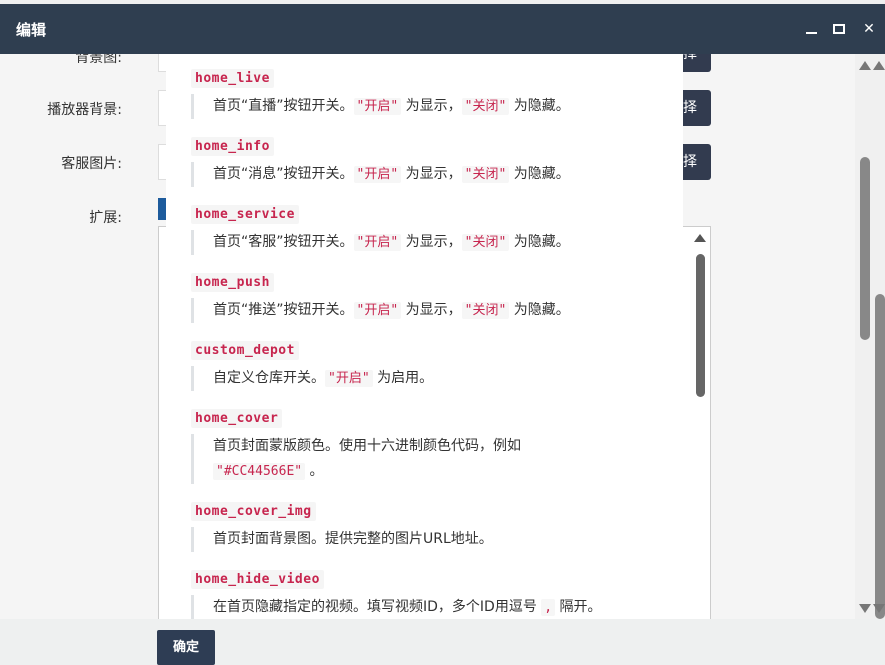  I want to click on footer-bar: 确定, so click(442, 642).